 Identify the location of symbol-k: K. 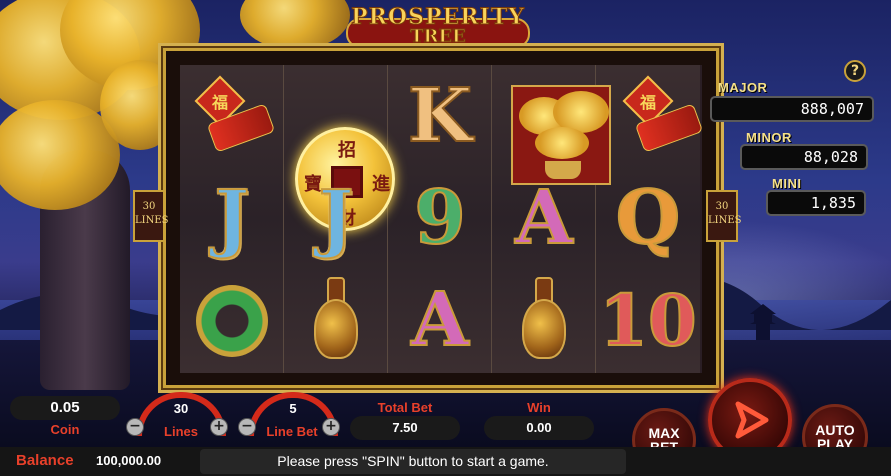
(440, 116).